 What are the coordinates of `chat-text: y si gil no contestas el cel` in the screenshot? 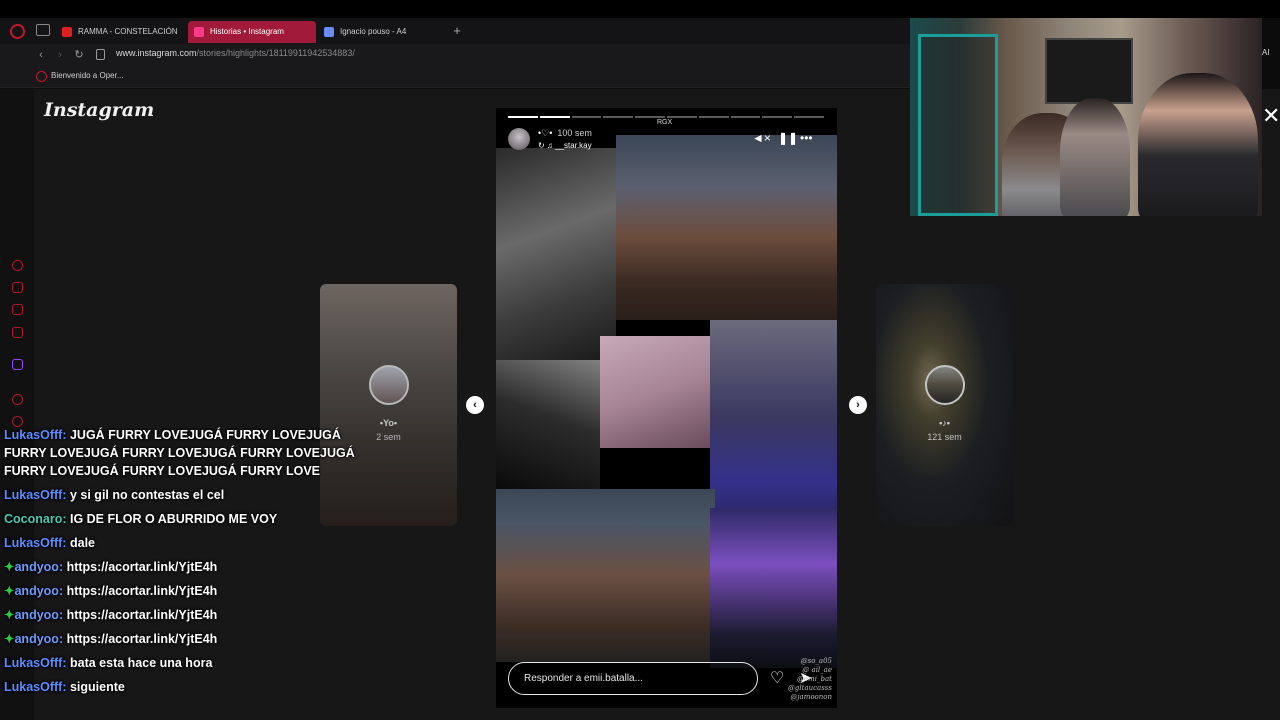 It's located at (147, 495).